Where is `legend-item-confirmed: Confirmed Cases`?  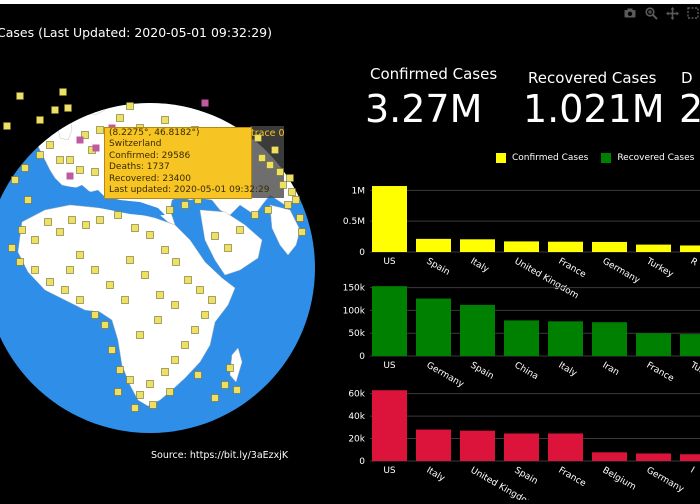 legend-item-confirmed: Confirmed Cases is located at coordinates (542, 158).